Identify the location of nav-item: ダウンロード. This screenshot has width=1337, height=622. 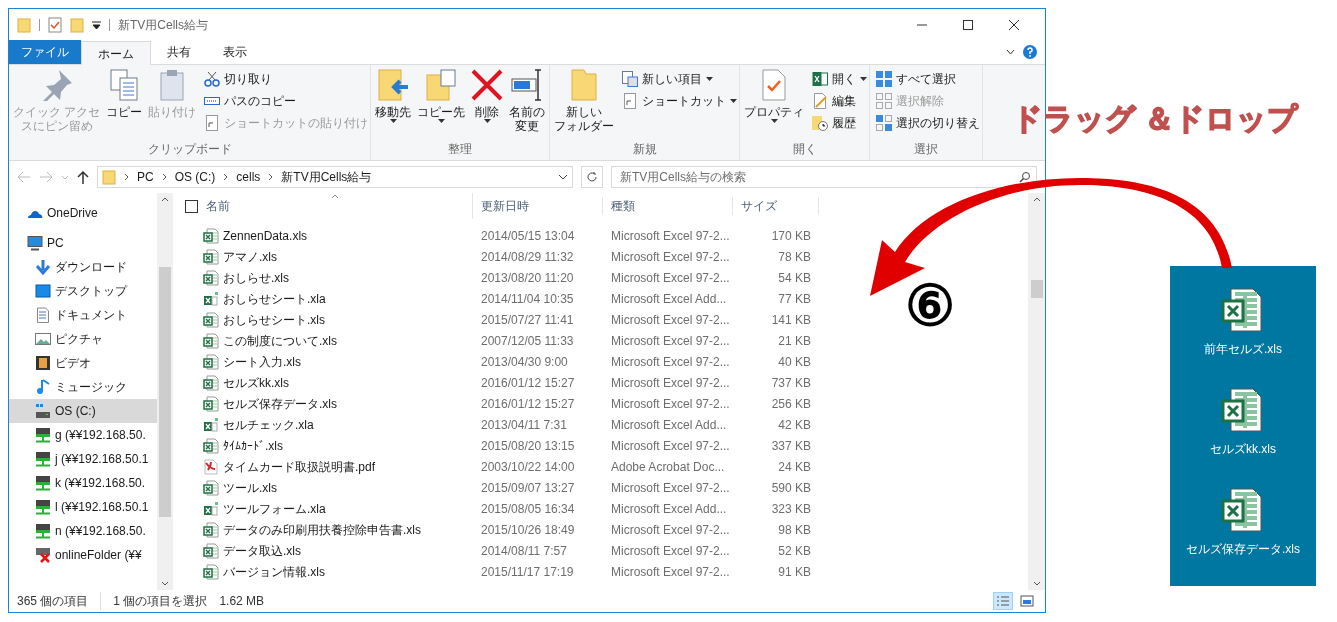
(83, 267).